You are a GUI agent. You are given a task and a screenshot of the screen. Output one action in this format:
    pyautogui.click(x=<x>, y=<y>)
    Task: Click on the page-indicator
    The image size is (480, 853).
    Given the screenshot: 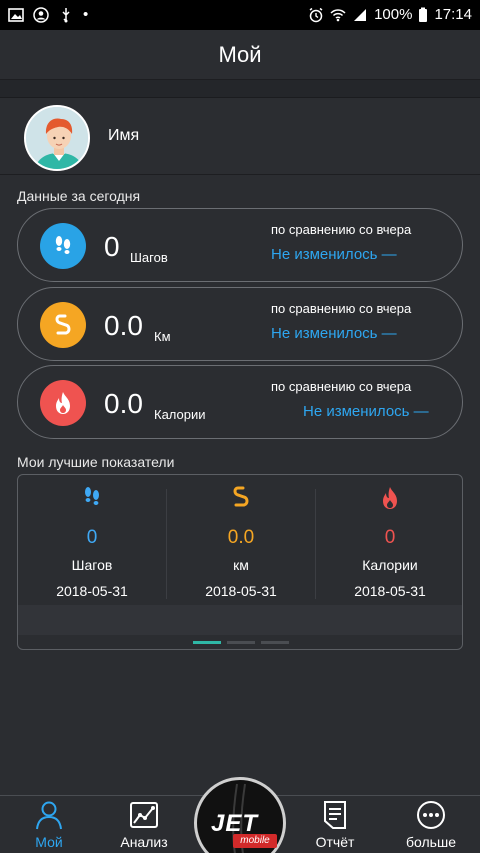 What is the action you would take?
    pyautogui.click(x=240, y=643)
    